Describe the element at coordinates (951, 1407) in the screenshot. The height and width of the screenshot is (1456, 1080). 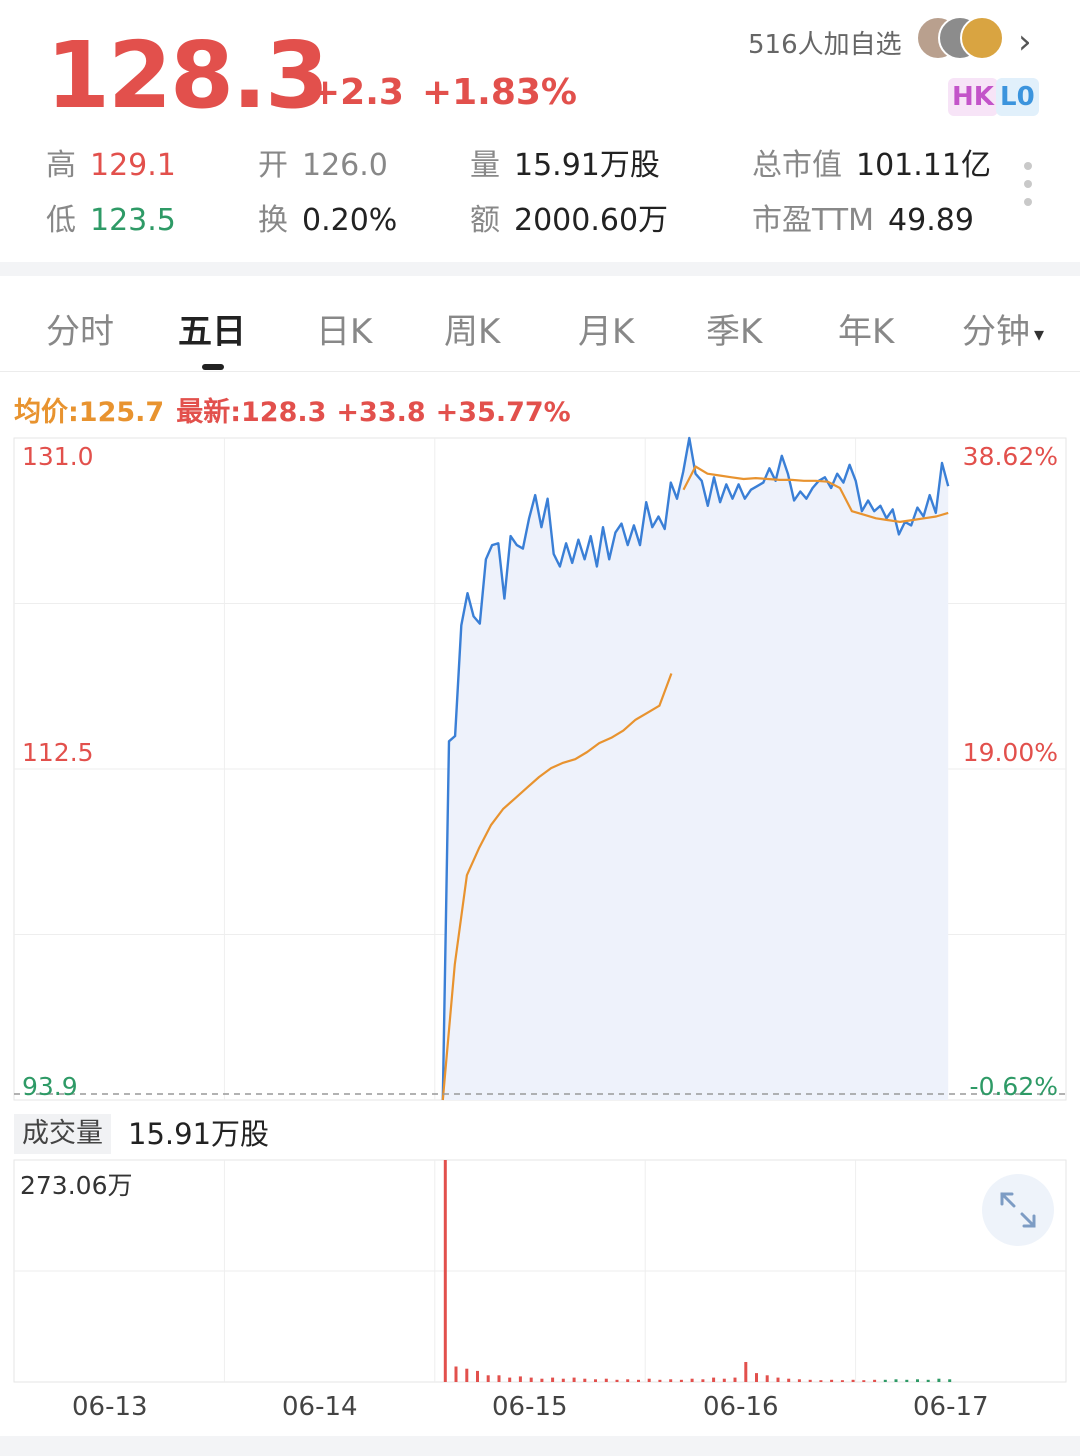
I see `x-tick-date: 06-17` at that location.